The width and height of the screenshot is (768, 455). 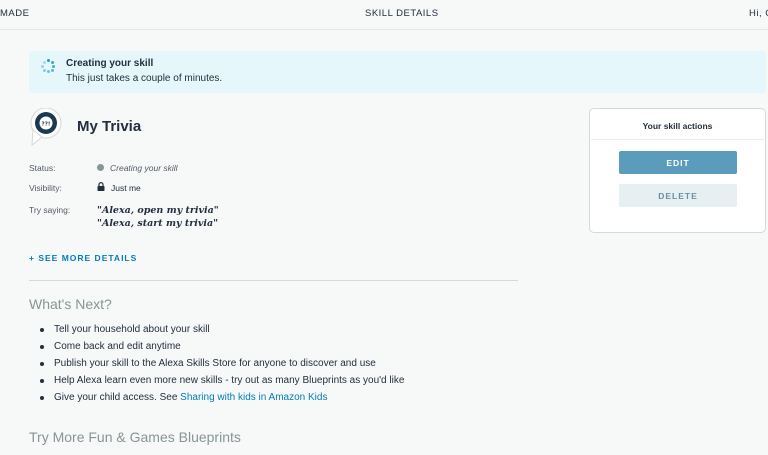 What do you see at coordinates (402, 13) in the screenshot?
I see `page-title: SKILL DETAILS` at bounding box center [402, 13].